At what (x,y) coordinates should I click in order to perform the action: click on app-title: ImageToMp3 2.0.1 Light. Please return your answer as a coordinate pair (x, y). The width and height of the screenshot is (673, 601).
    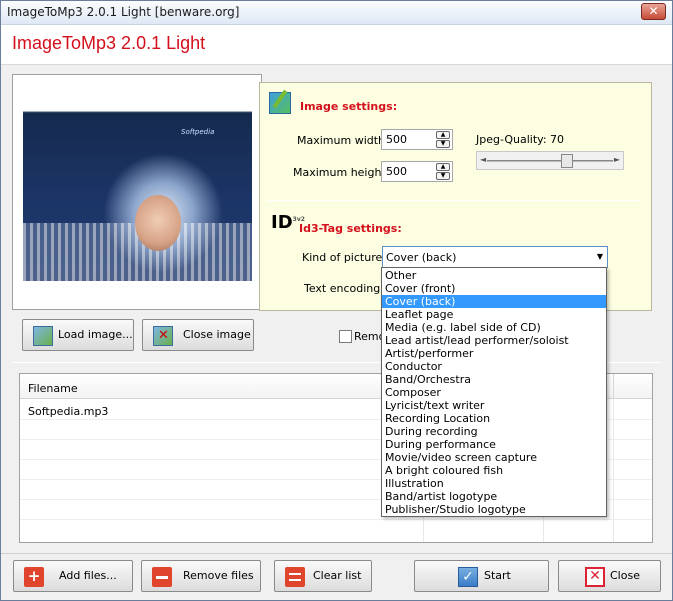
    Looking at the image, I should click on (109, 43).